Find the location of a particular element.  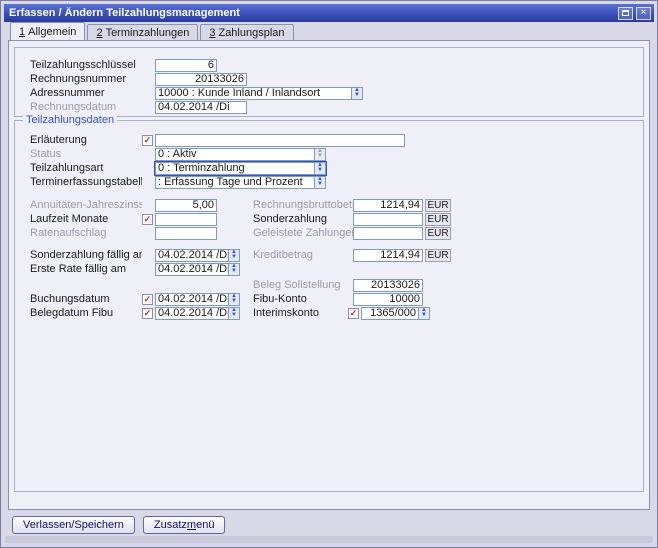

window-title: Erfassen / Ändern Teilzahlungsmanagement is located at coordinates (124, 13).